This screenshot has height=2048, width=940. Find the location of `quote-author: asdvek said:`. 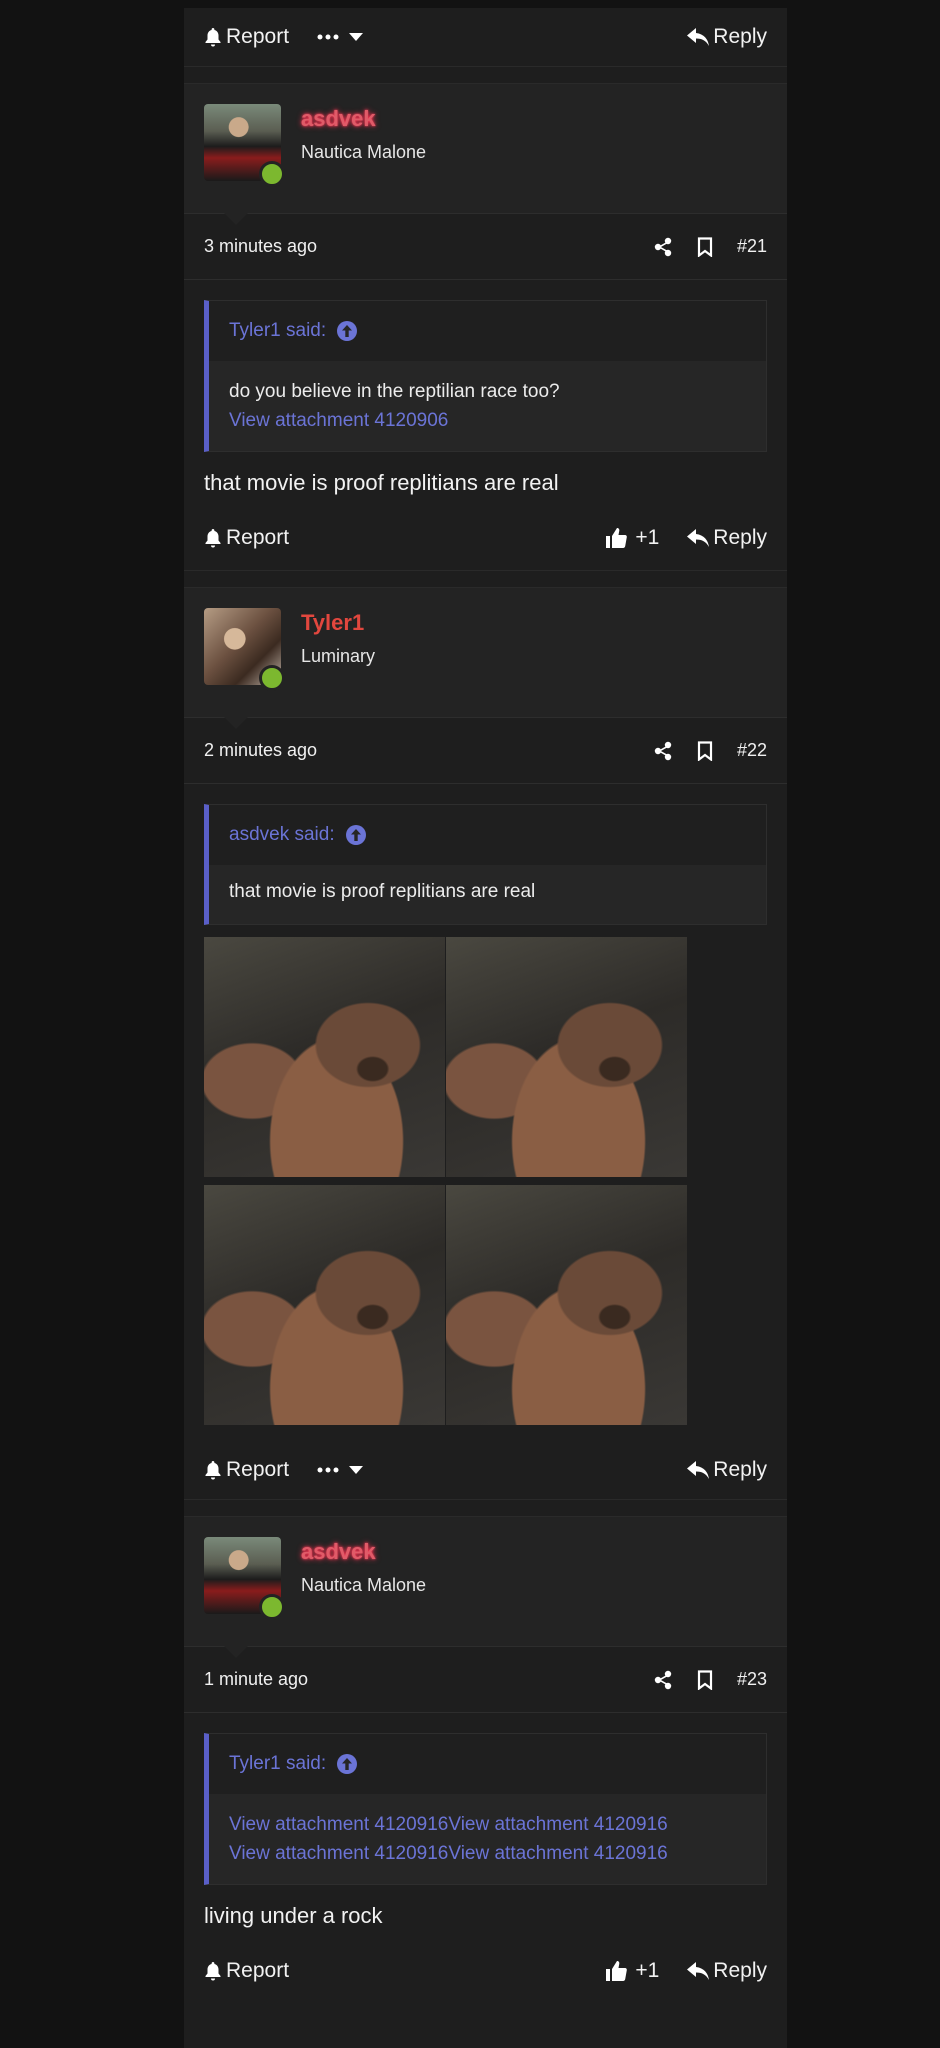

quote-author: asdvek said: is located at coordinates (282, 835).